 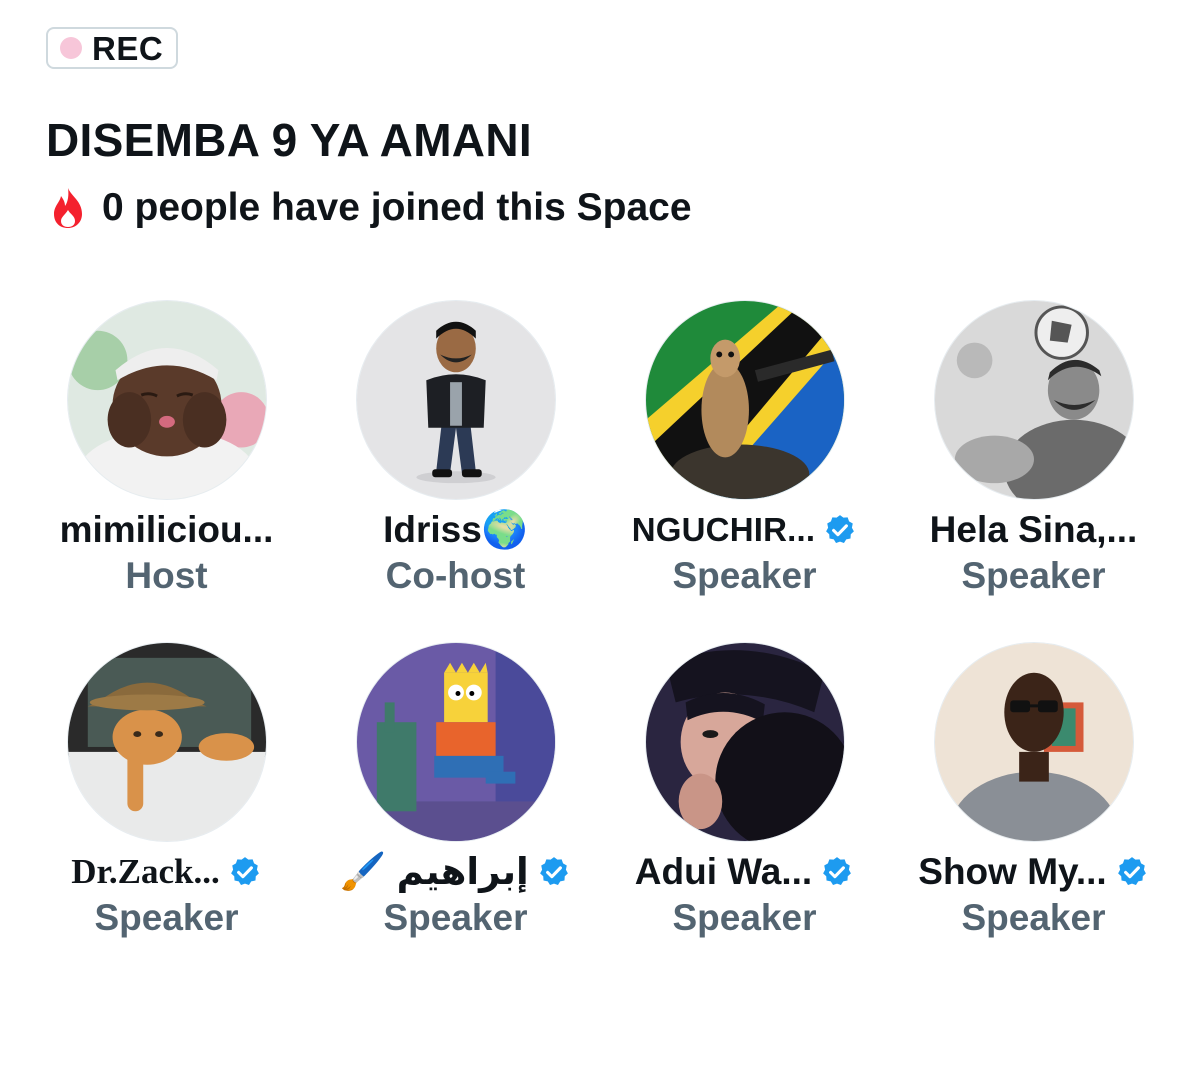 I want to click on participant-card: NGUCHIR... Speaker, so click(x=744, y=449).